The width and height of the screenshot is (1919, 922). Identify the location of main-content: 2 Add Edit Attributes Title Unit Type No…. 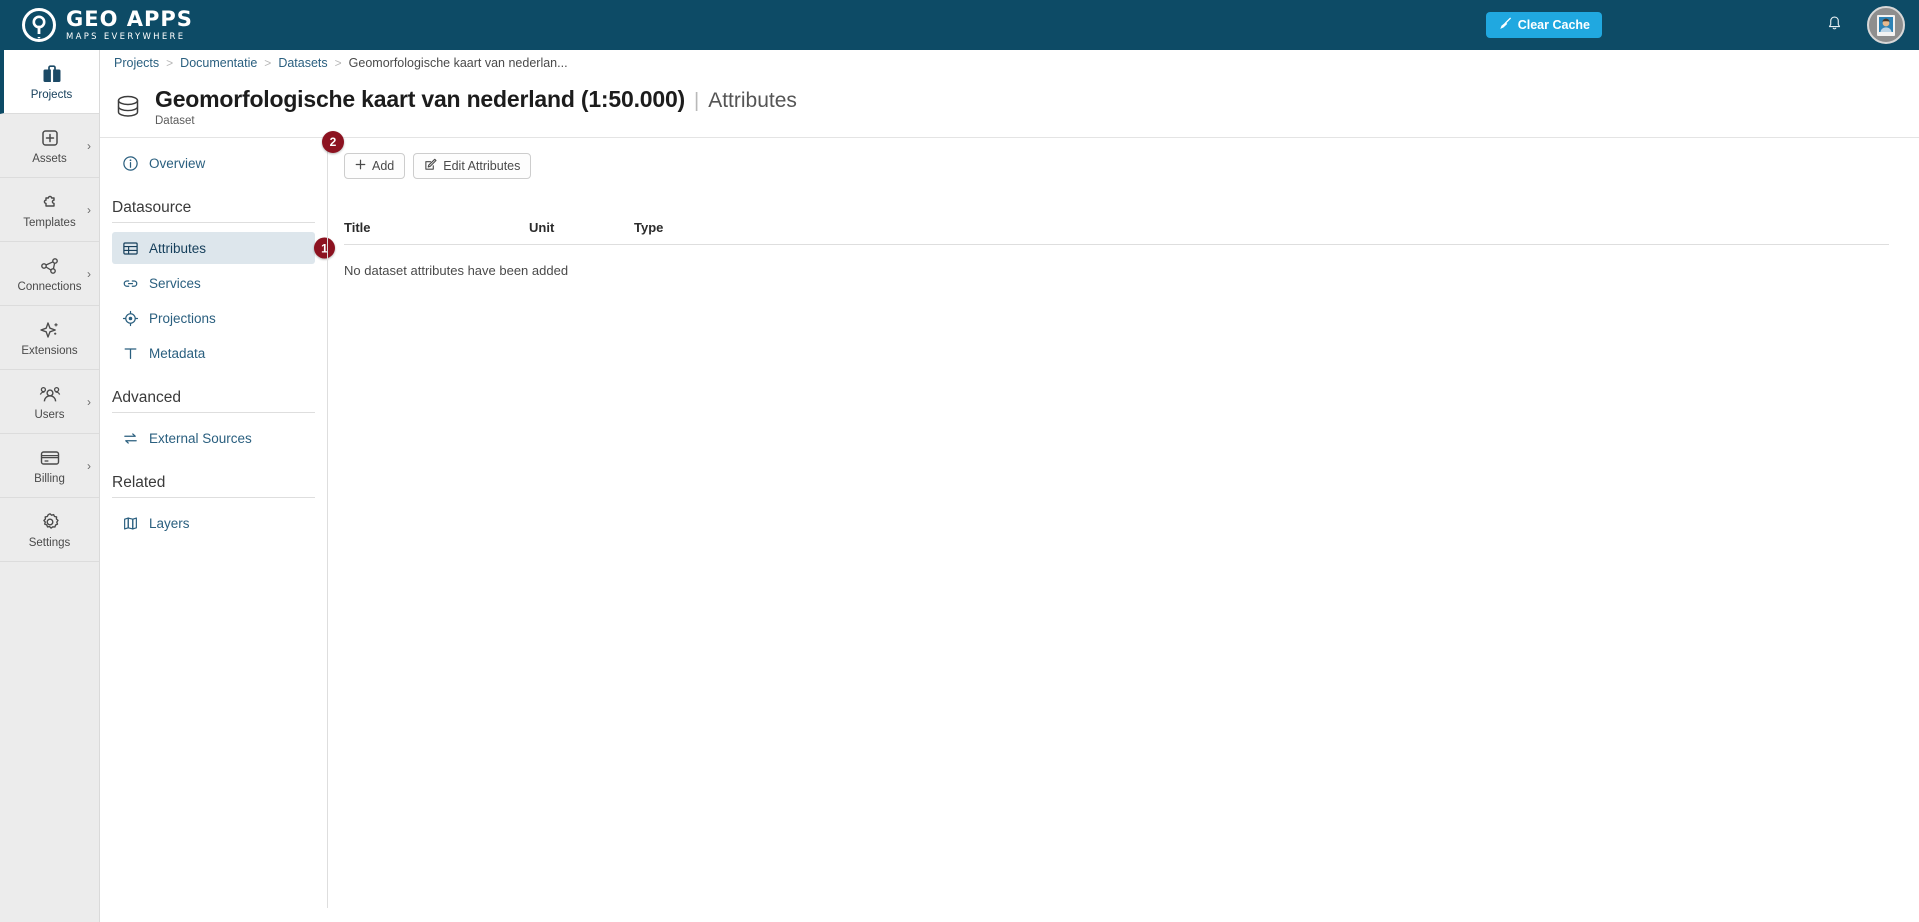
(1113, 204).